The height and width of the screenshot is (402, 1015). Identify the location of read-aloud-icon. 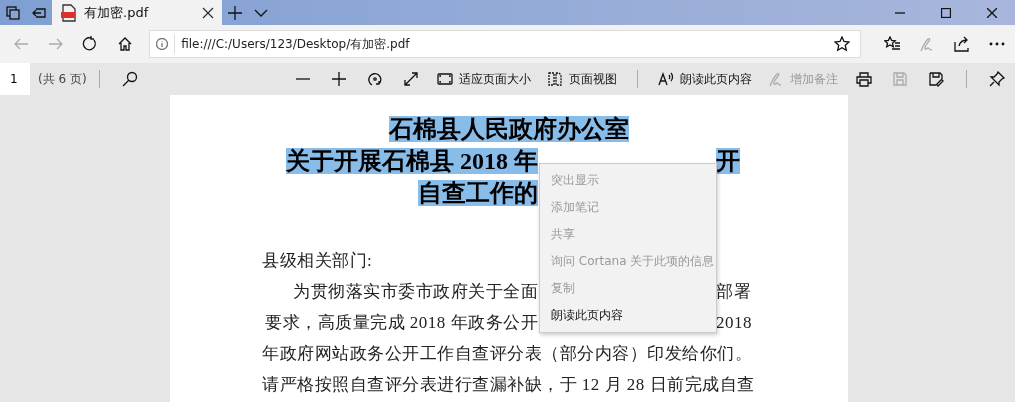
(666, 79).